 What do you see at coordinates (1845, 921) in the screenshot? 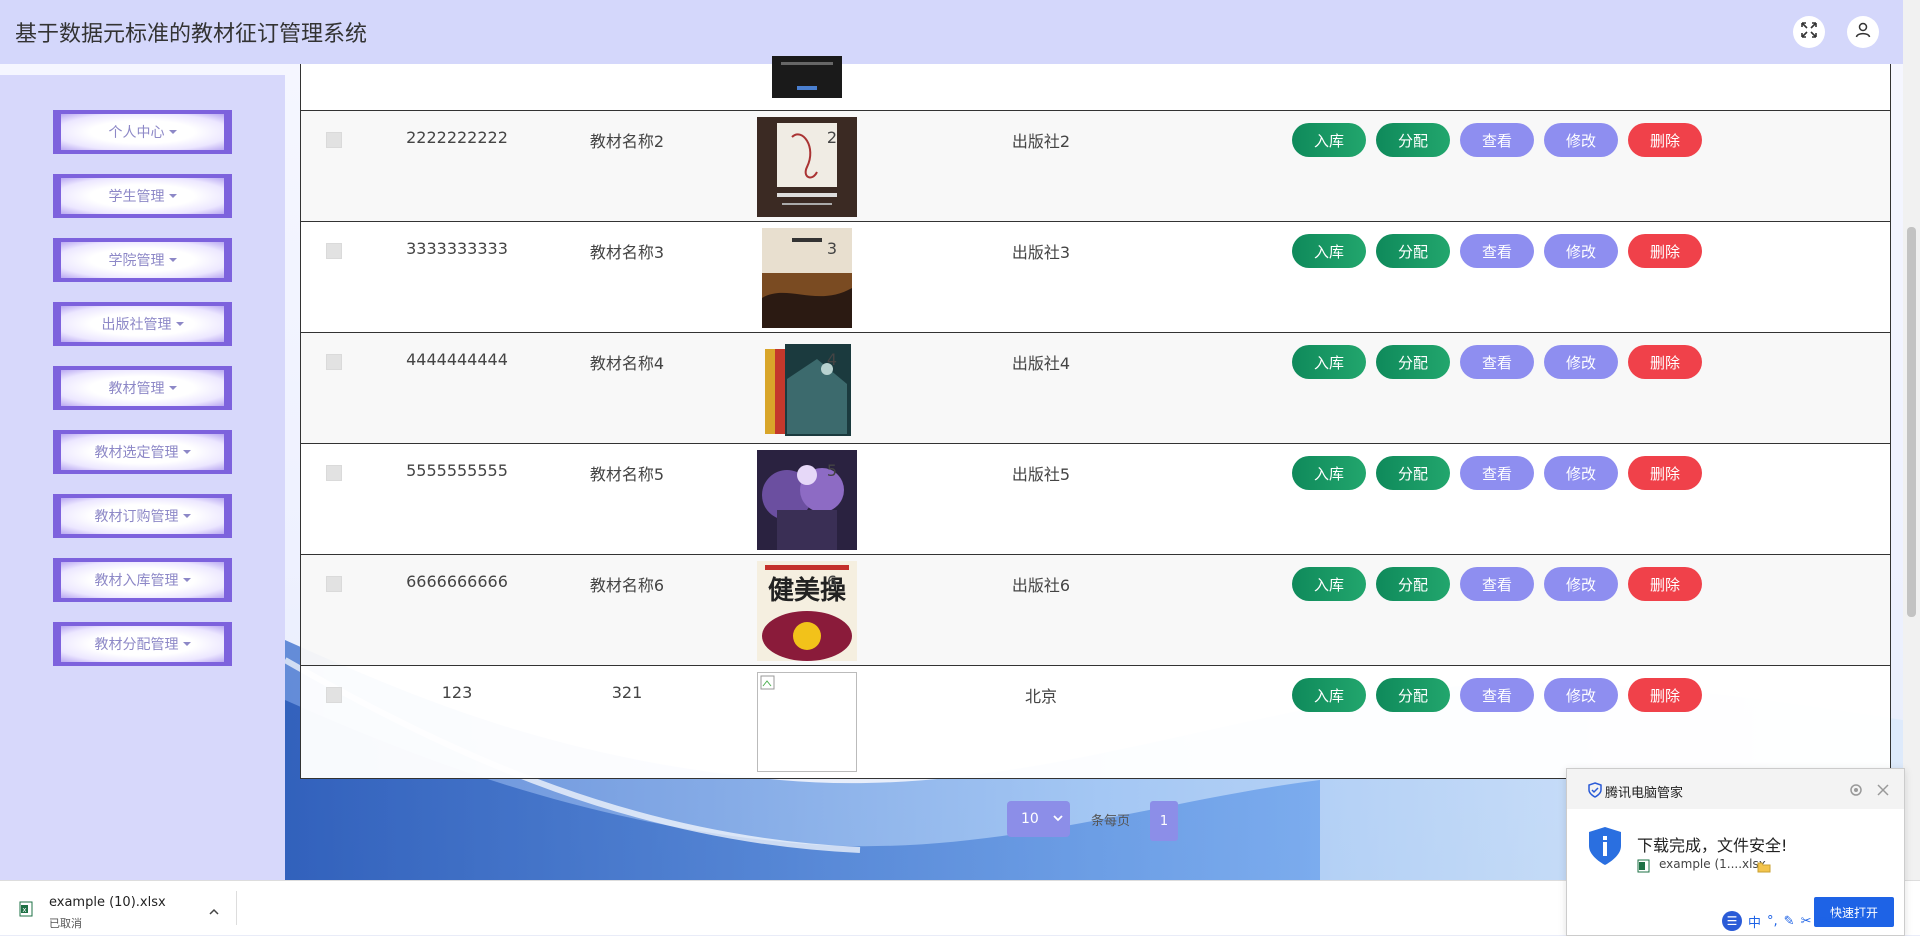
I see `shirt-icon: ▾` at bounding box center [1845, 921].